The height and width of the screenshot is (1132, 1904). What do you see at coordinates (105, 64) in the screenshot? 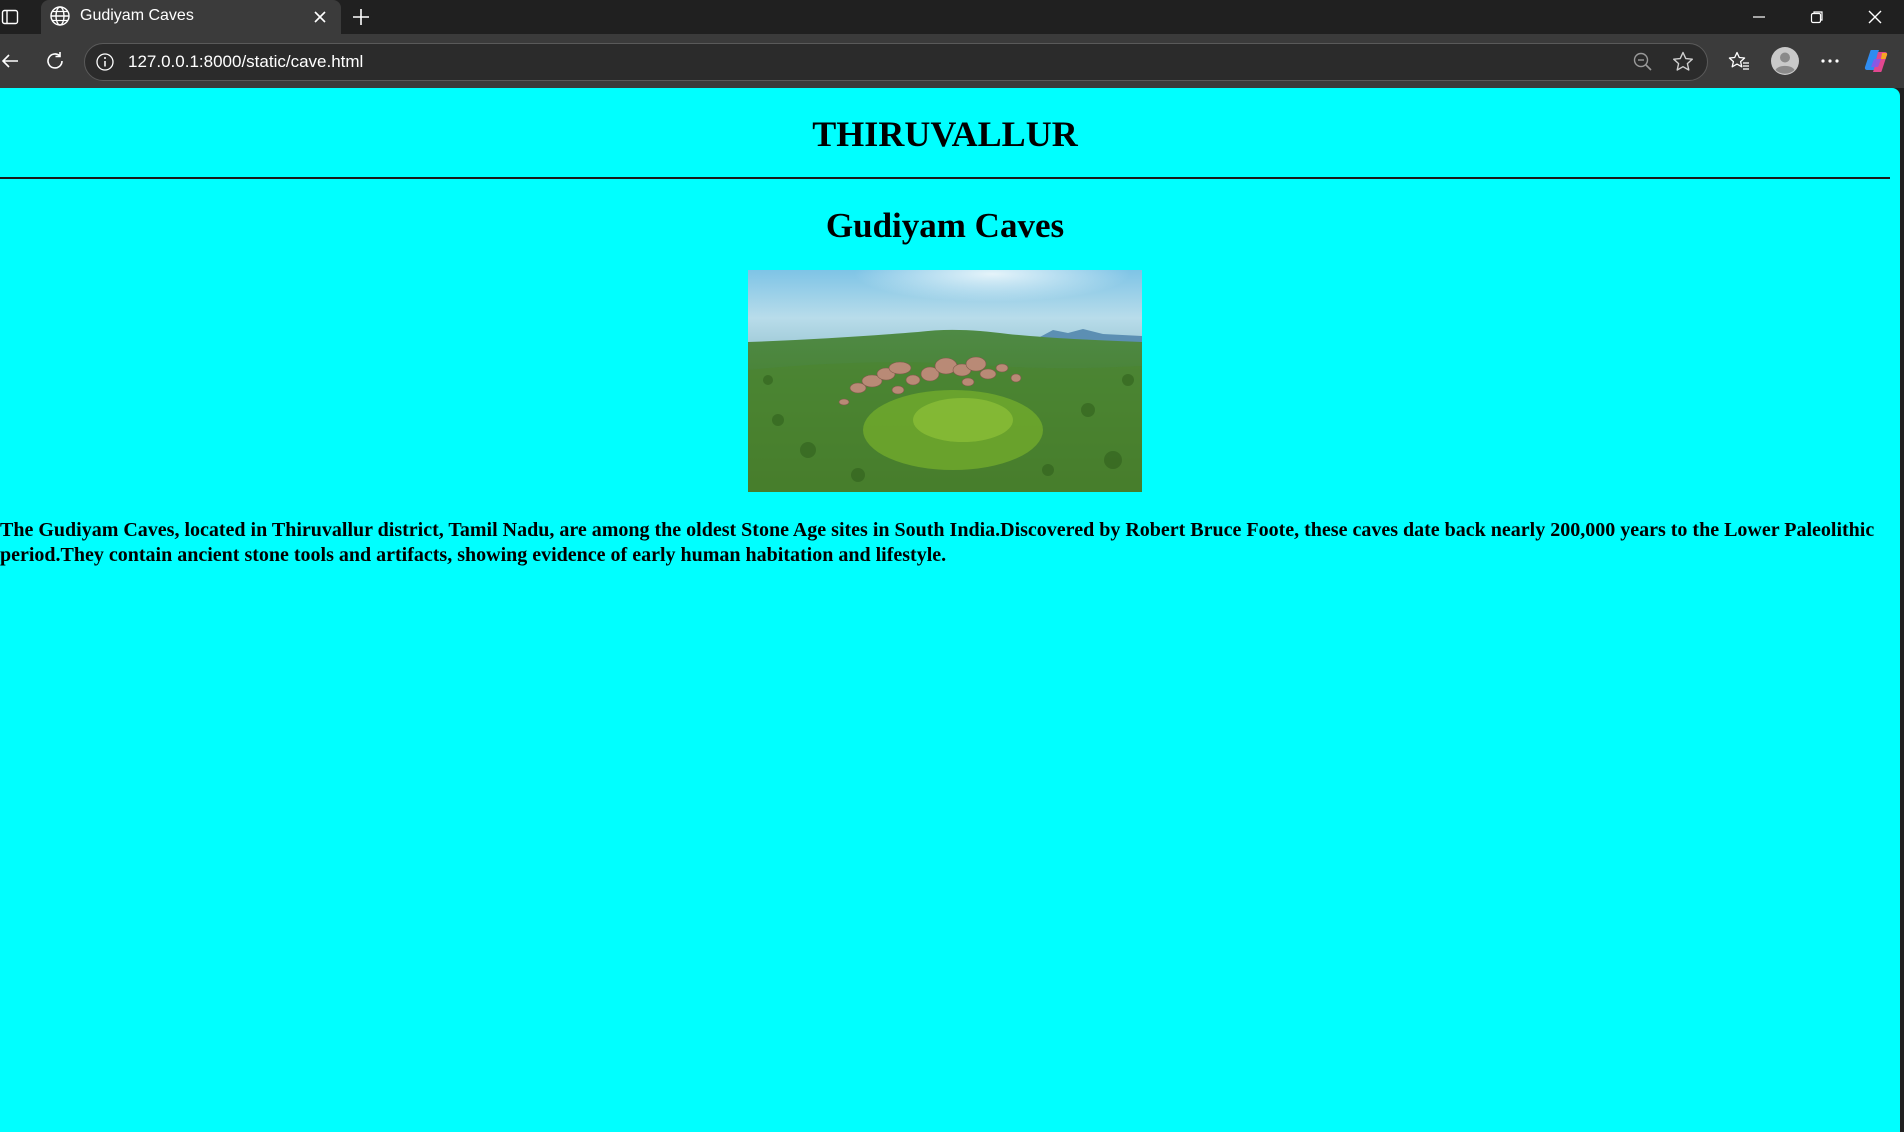
I see `info-icon` at bounding box center [105, 64].